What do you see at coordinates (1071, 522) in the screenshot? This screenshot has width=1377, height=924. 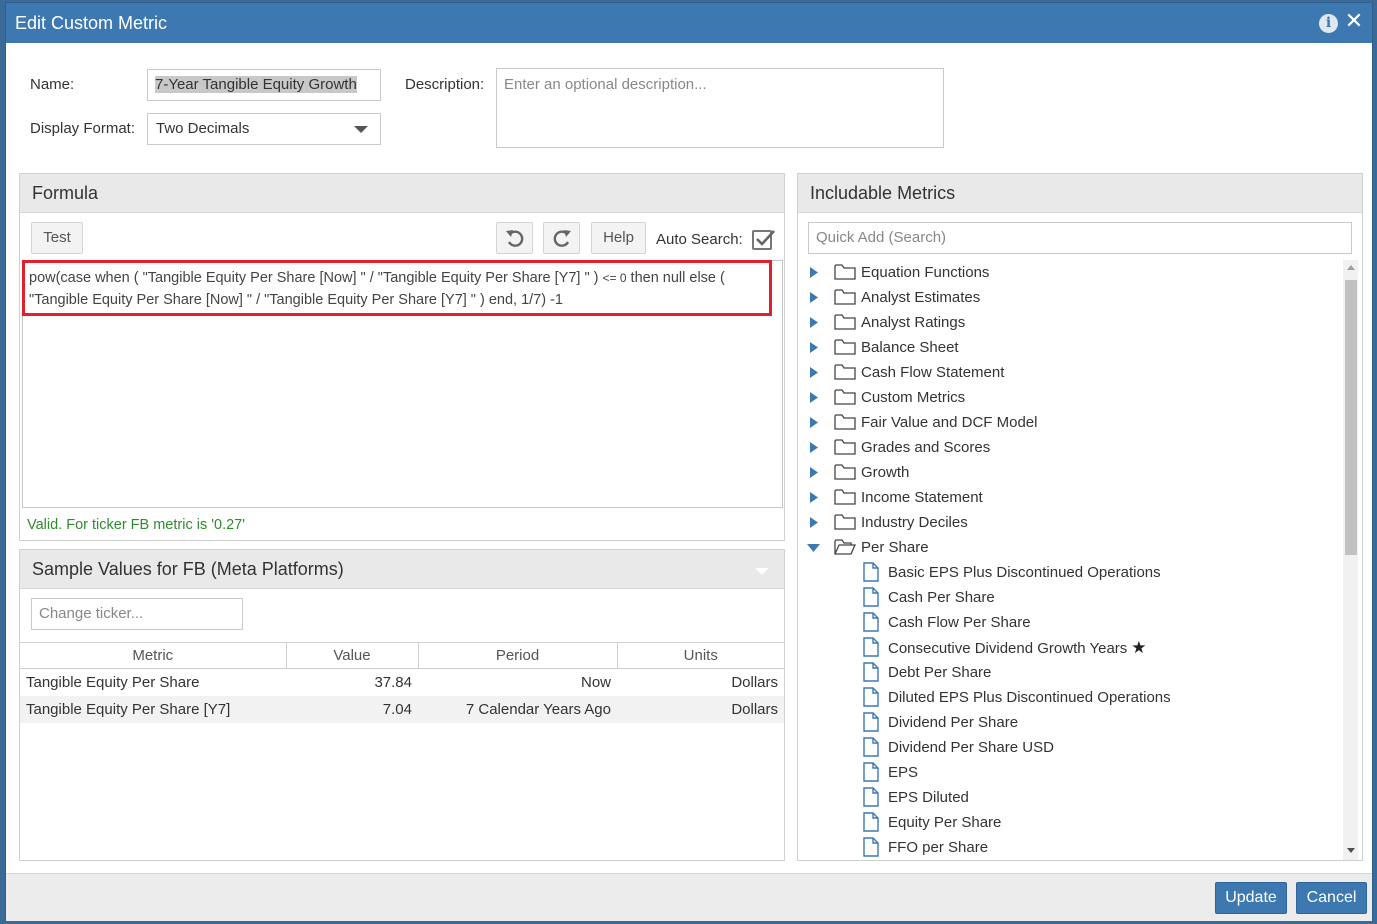 I see `tree-folder: Industry Deciles` at bounding box center [1071, 522].